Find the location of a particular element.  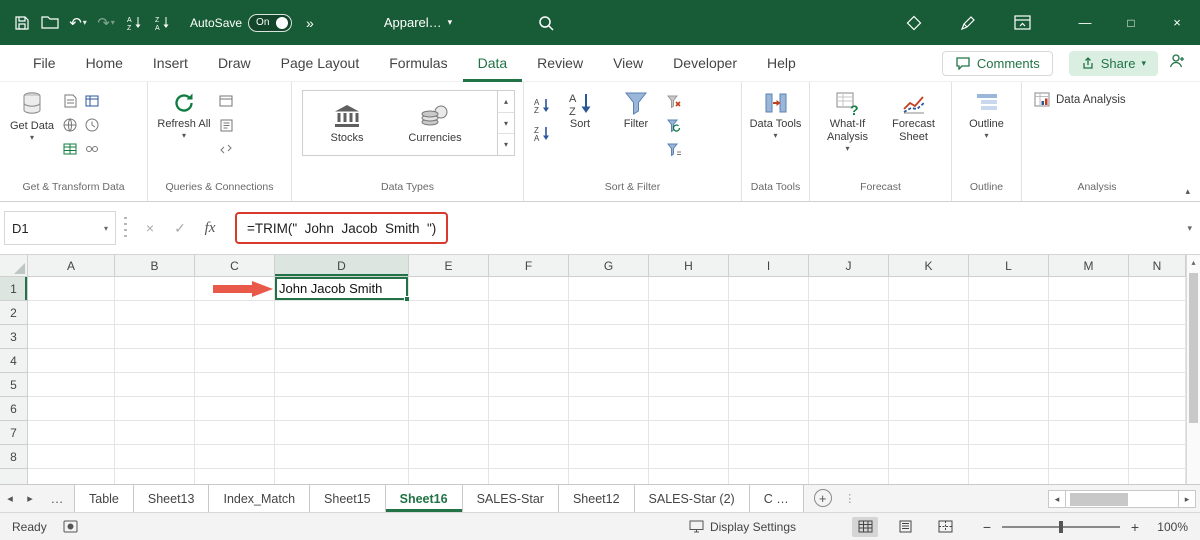

cell-F5 is located at coordinates (529, 385).